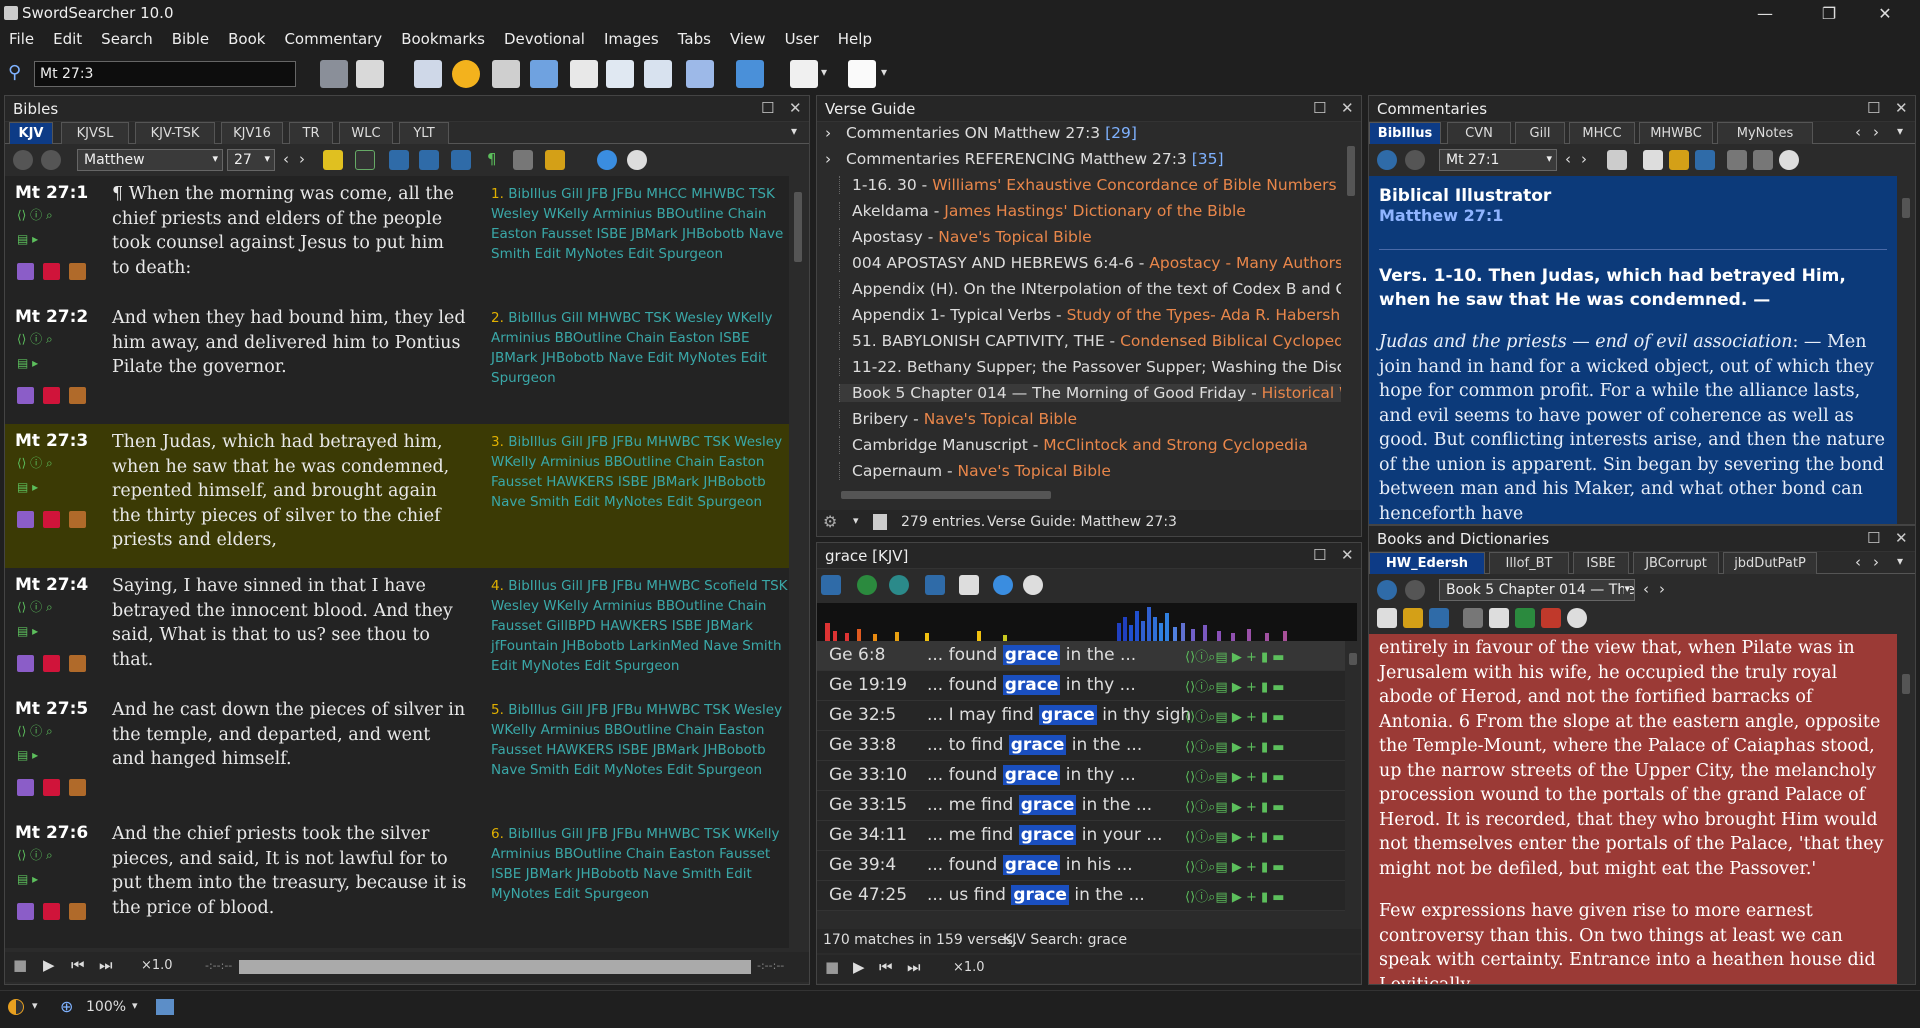 This screenshot has width=1920, height=1028. I want to click on guide-item: Capernaum - Nave's Topical Bible, so click(1090, 471).